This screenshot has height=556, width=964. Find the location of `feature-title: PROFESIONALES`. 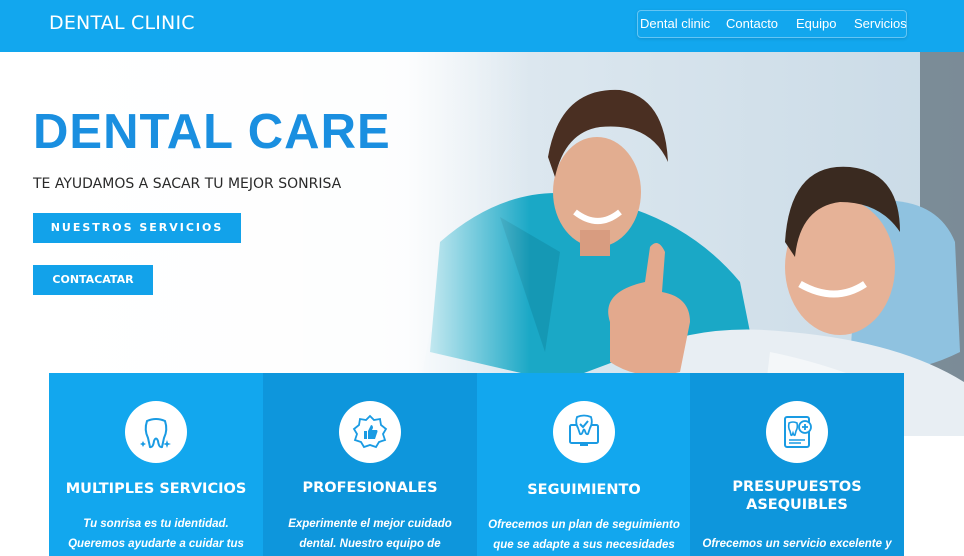

feature-title: PROFESIONALES is located at coordinates (370, 488).